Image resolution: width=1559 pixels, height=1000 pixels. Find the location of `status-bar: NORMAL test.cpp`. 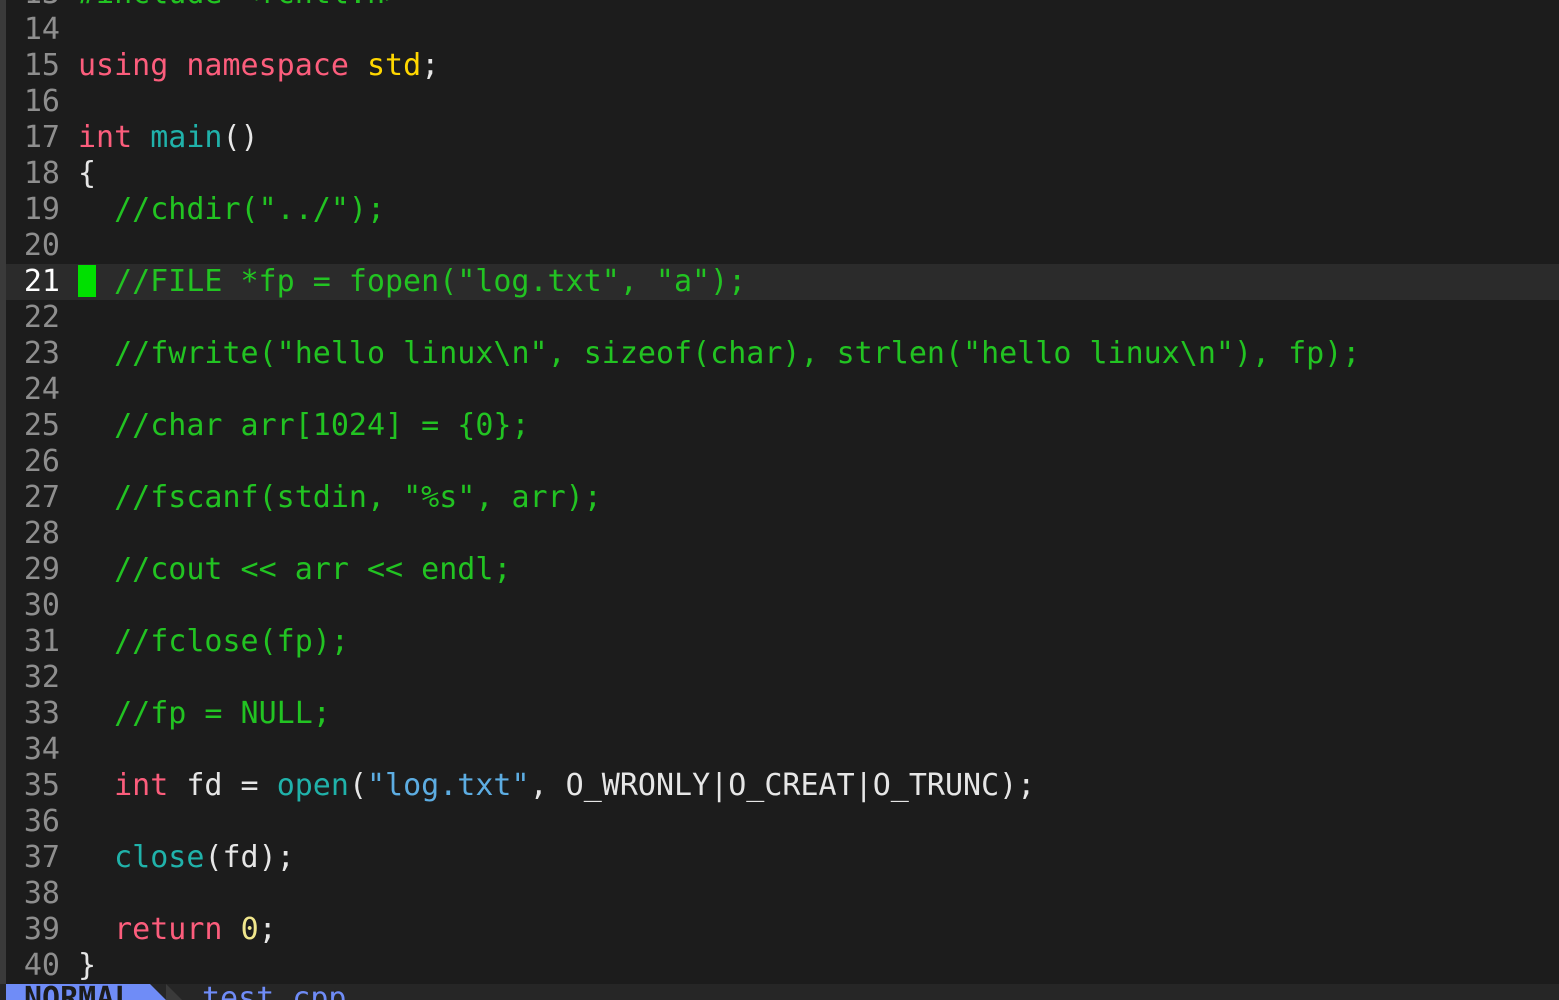

status-bar: NORMAL test.cpp is located at coordinates (779, 992).